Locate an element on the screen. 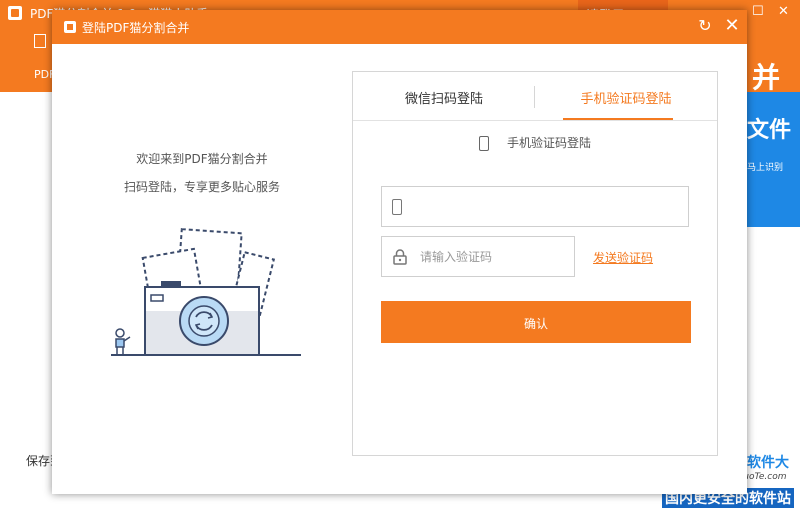 This screenshot has height=510, width=800. ad-text: 文件 is located at coordinates (769, 130).